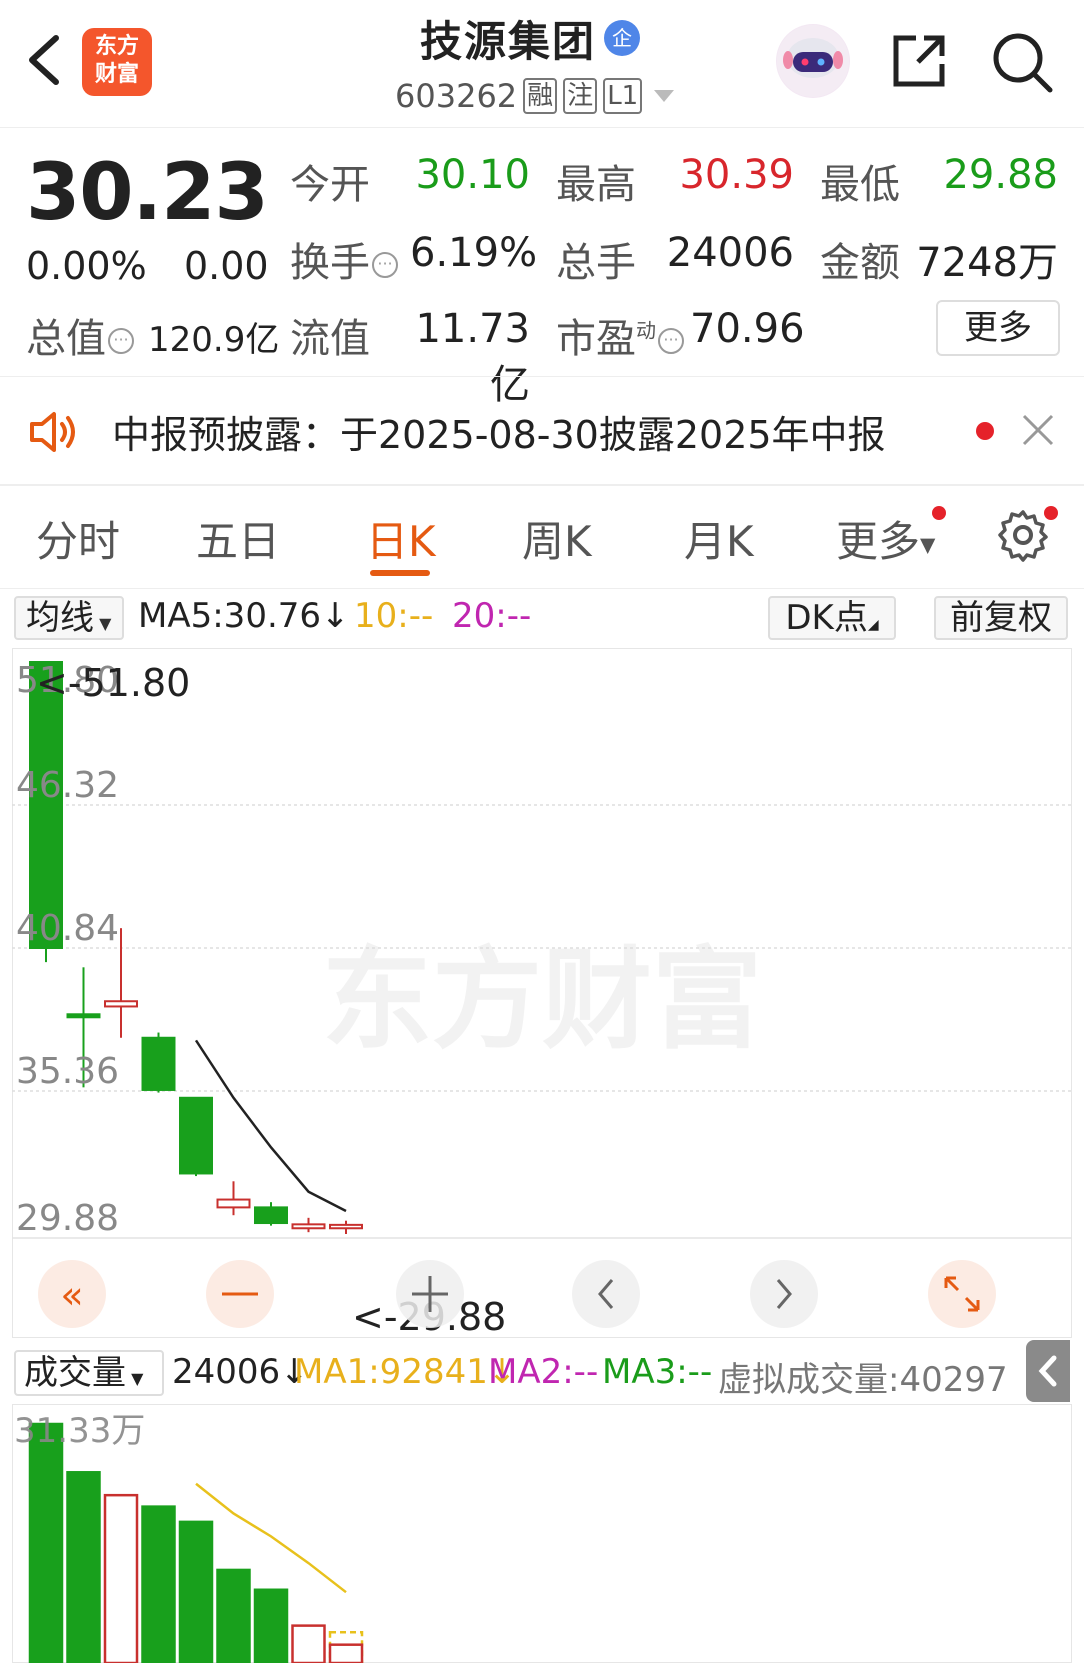 The height and width of the screenshot is (1663, 1084). Describe the element at coordinates (474, 253) in the screenshot. I see `turnover-value: 6.19%` at that location.